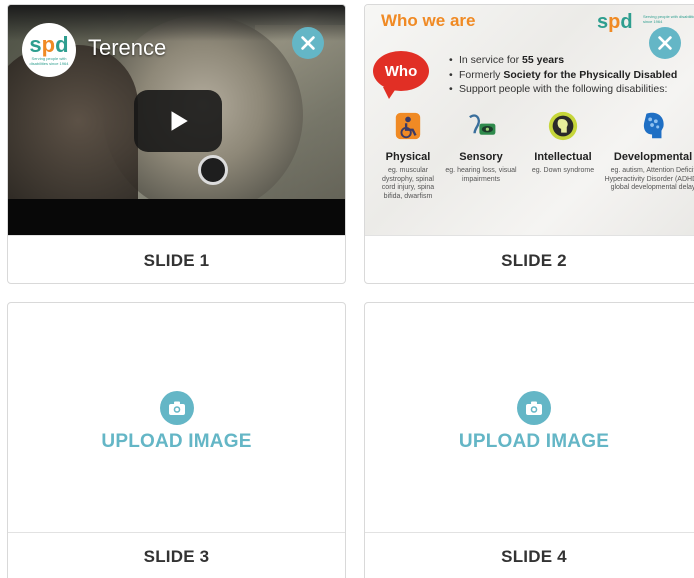 This screenshot has height=578, width=694. I want to click on play-icon, so click(179, 121).